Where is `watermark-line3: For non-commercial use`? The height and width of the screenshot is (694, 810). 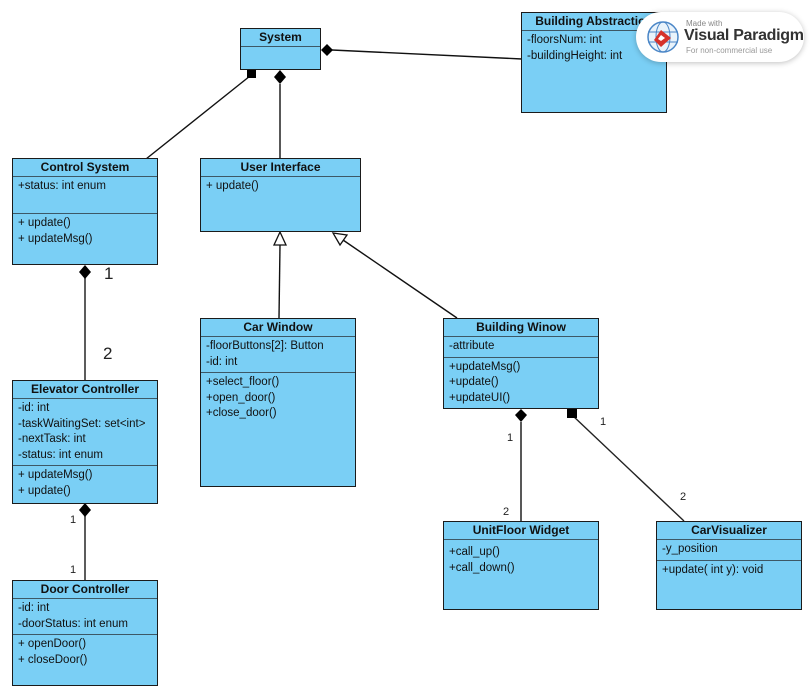 watermark-line3: For non-commercial use is located at coordinates (729, 50).